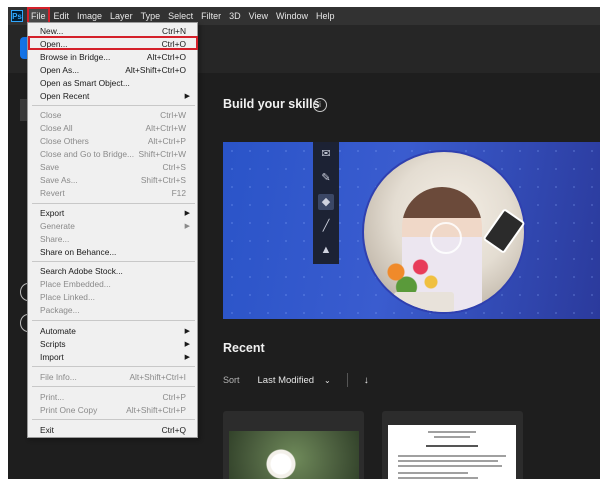 This screenshot has height=479, width=600. I want to click on menu-item-import: Import ▶, so click(115, 357).